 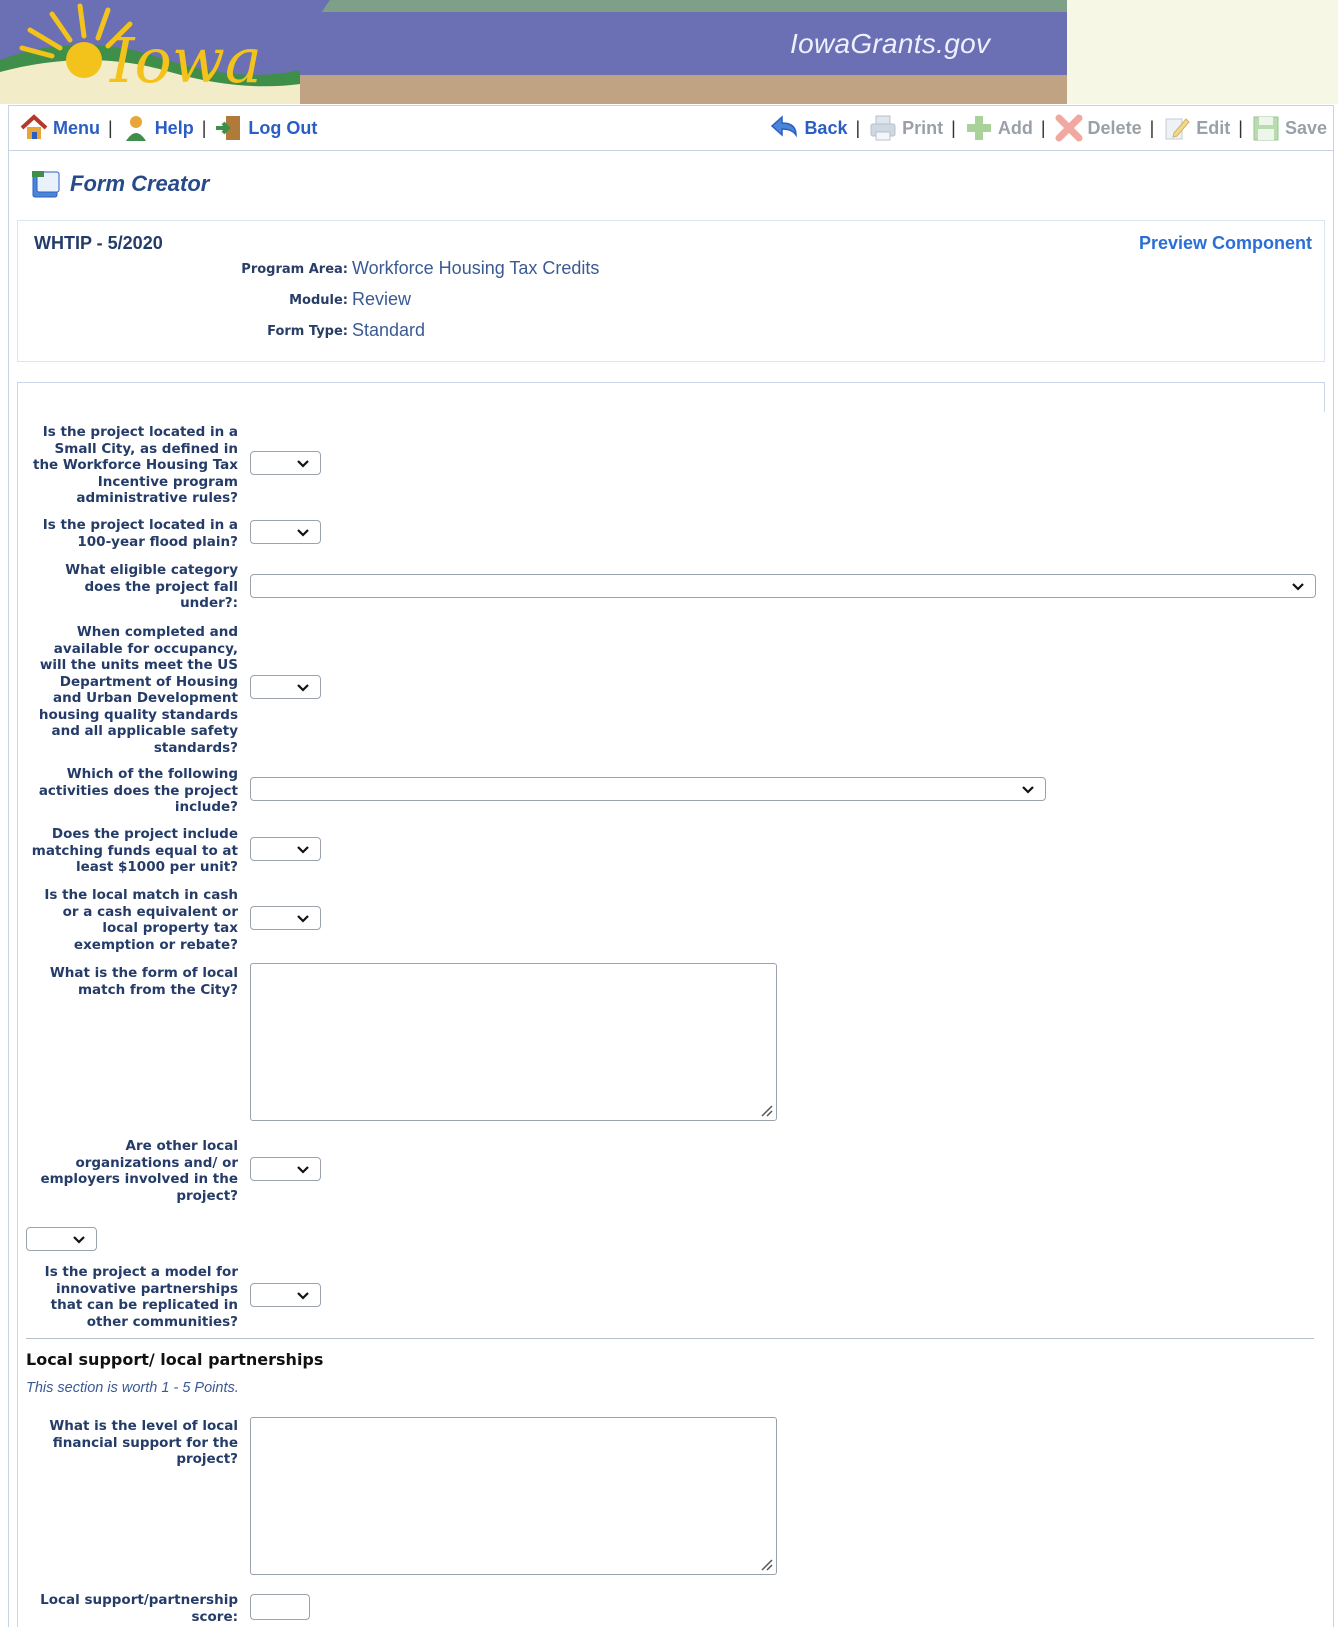 What do you see at coordinates (285, 918) in the screenshot?
I see `local-match-cash-select` at bounding box center [285, 918].